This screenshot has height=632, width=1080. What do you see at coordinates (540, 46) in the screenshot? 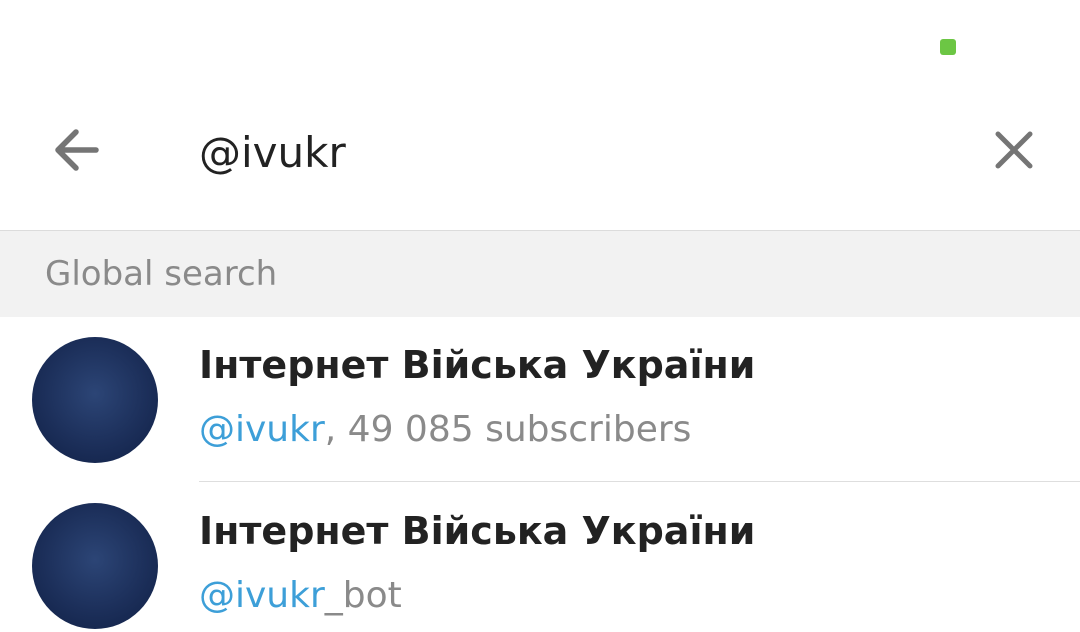
I see `status-bar` at bounding box center [540, 46].